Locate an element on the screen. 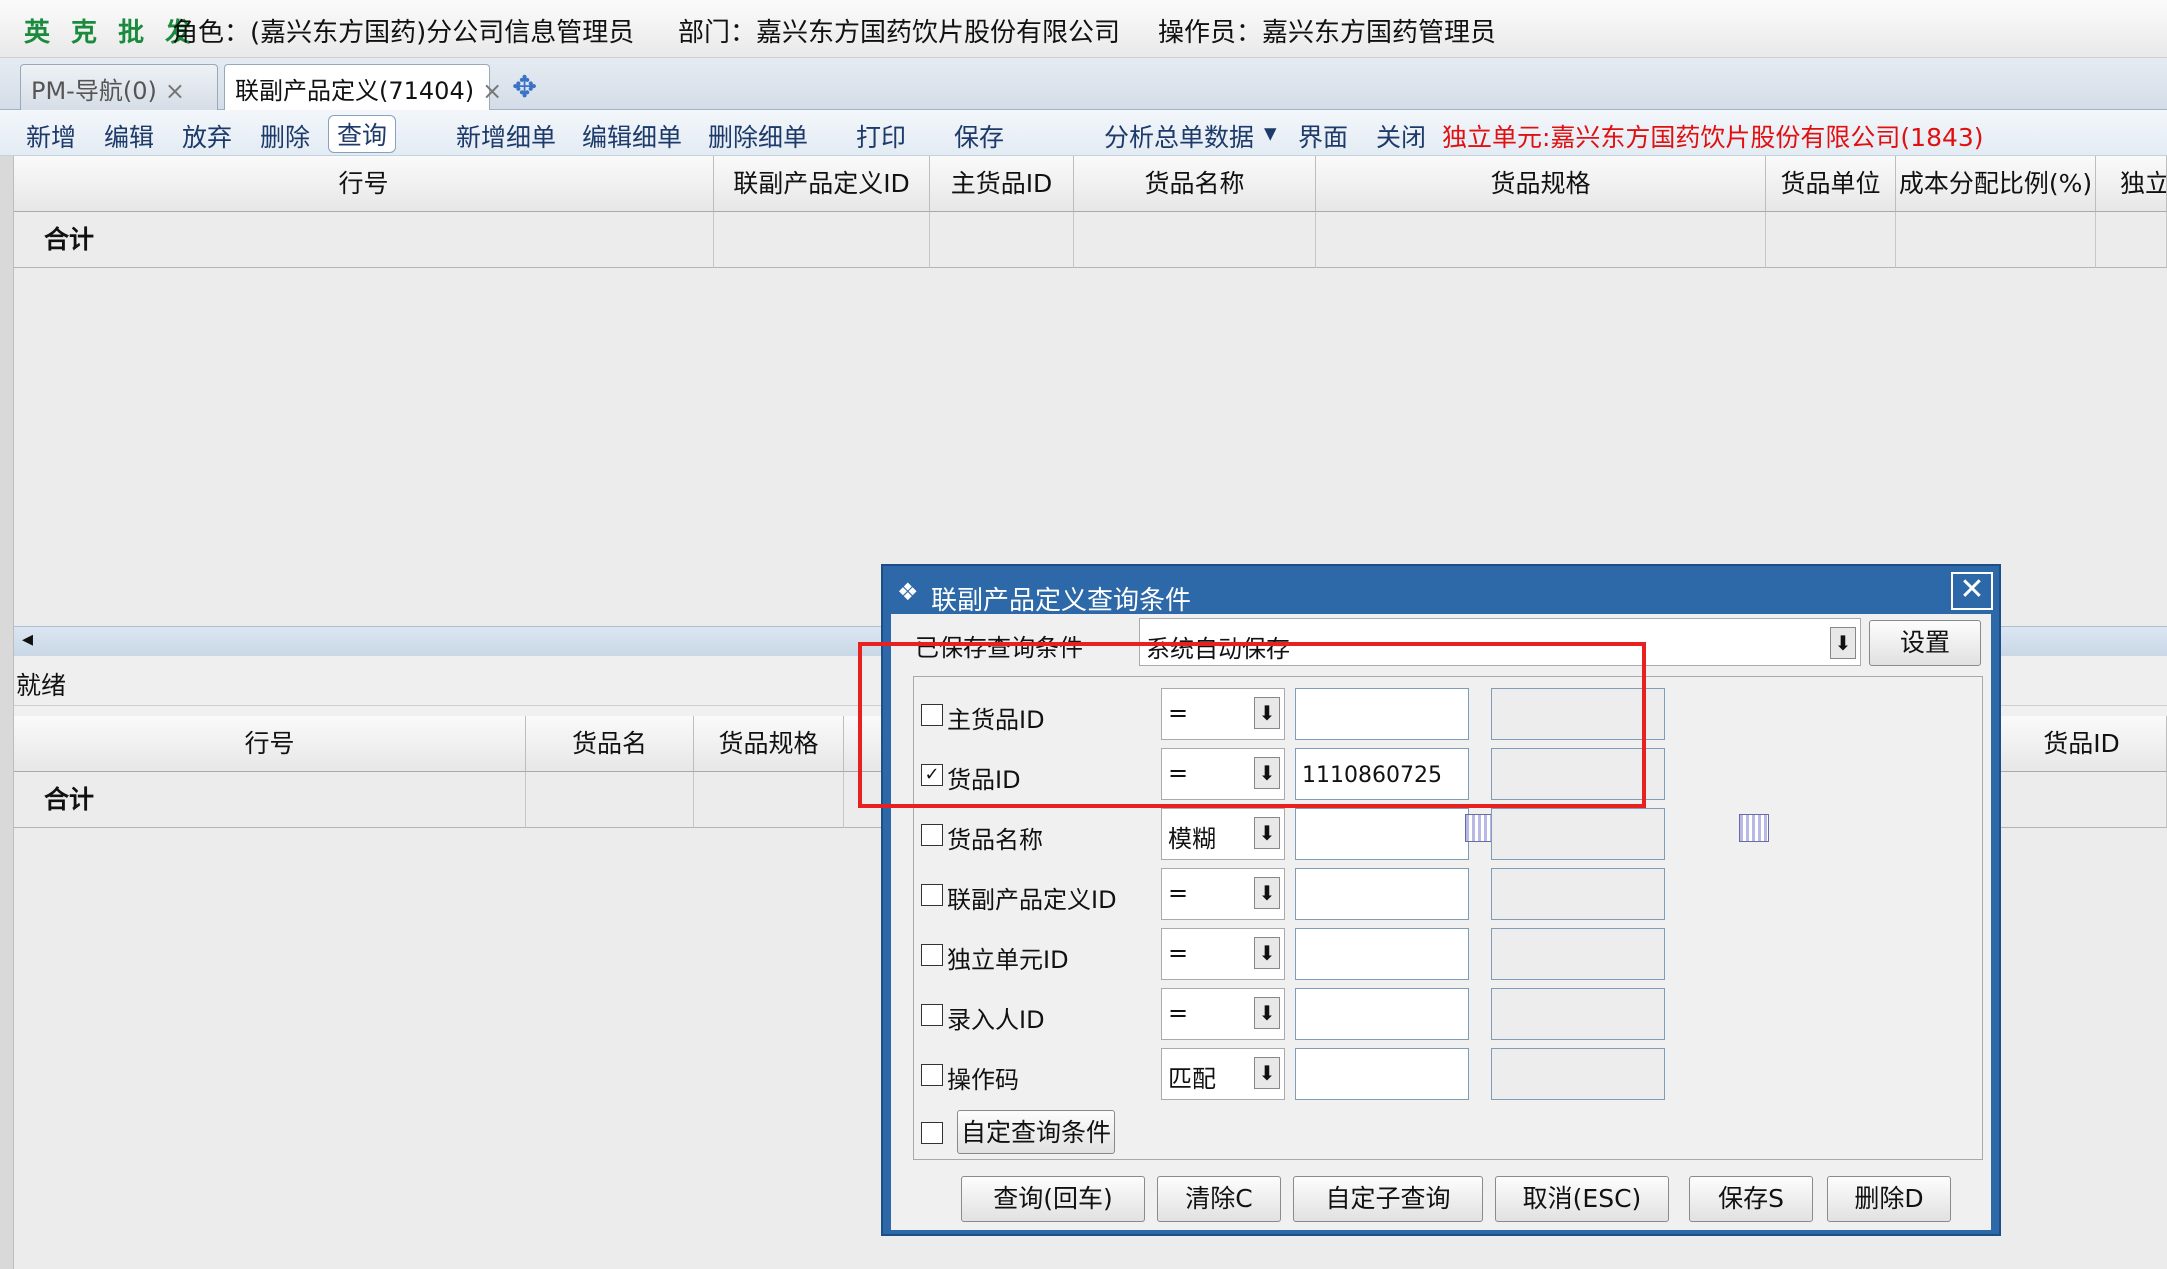 The height and width of the screenshot is (1269, 2167). delete-button: 删除 is located at coordinates (285, 136).